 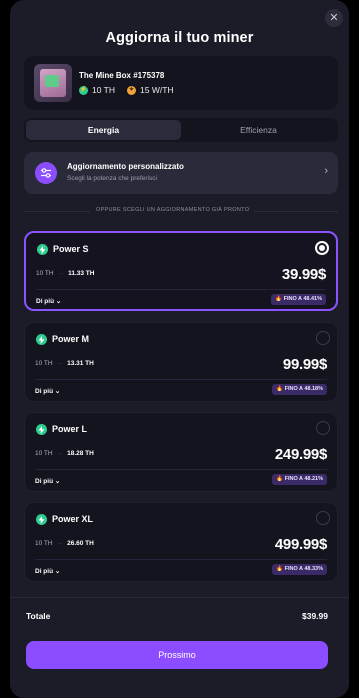 I want to click on plan-hashrate: 10 TH → 18.28 TH, so click(x=64, y=453).